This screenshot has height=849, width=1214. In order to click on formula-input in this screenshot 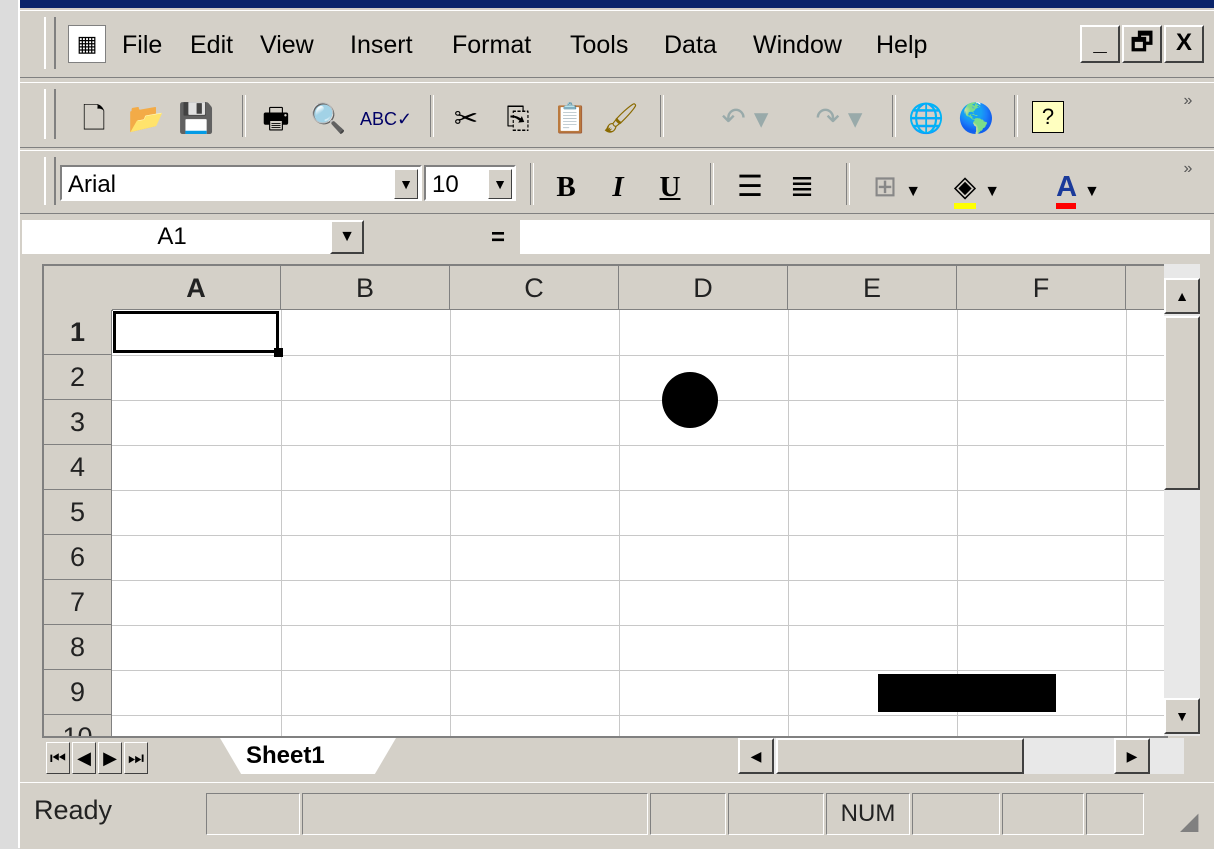, I will do `click(865, 237)`.